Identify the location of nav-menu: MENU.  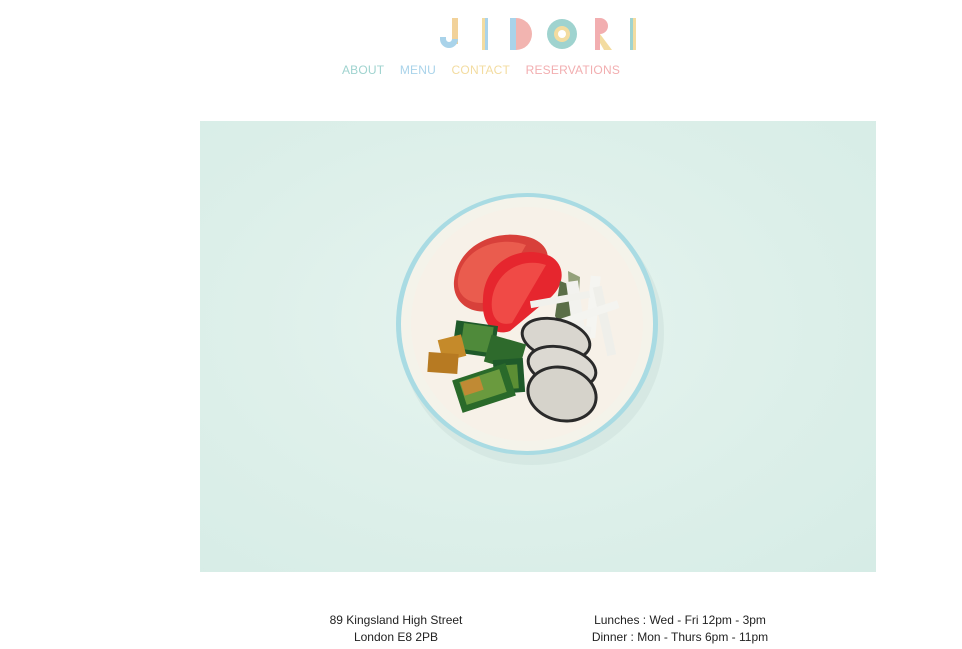
(418, 70).